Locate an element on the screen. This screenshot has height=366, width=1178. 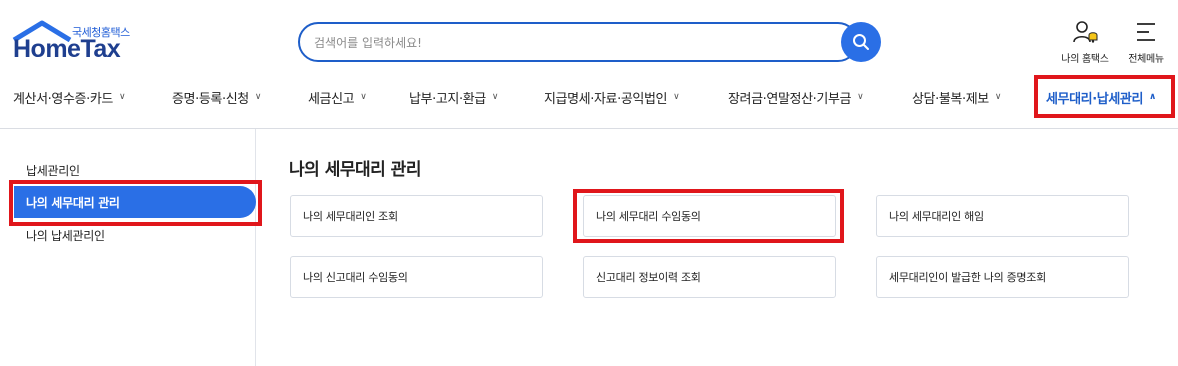
nav-item-payment-statement: 지급명세·자료·공익법인 ∨ is located at coordinates (612, 97).